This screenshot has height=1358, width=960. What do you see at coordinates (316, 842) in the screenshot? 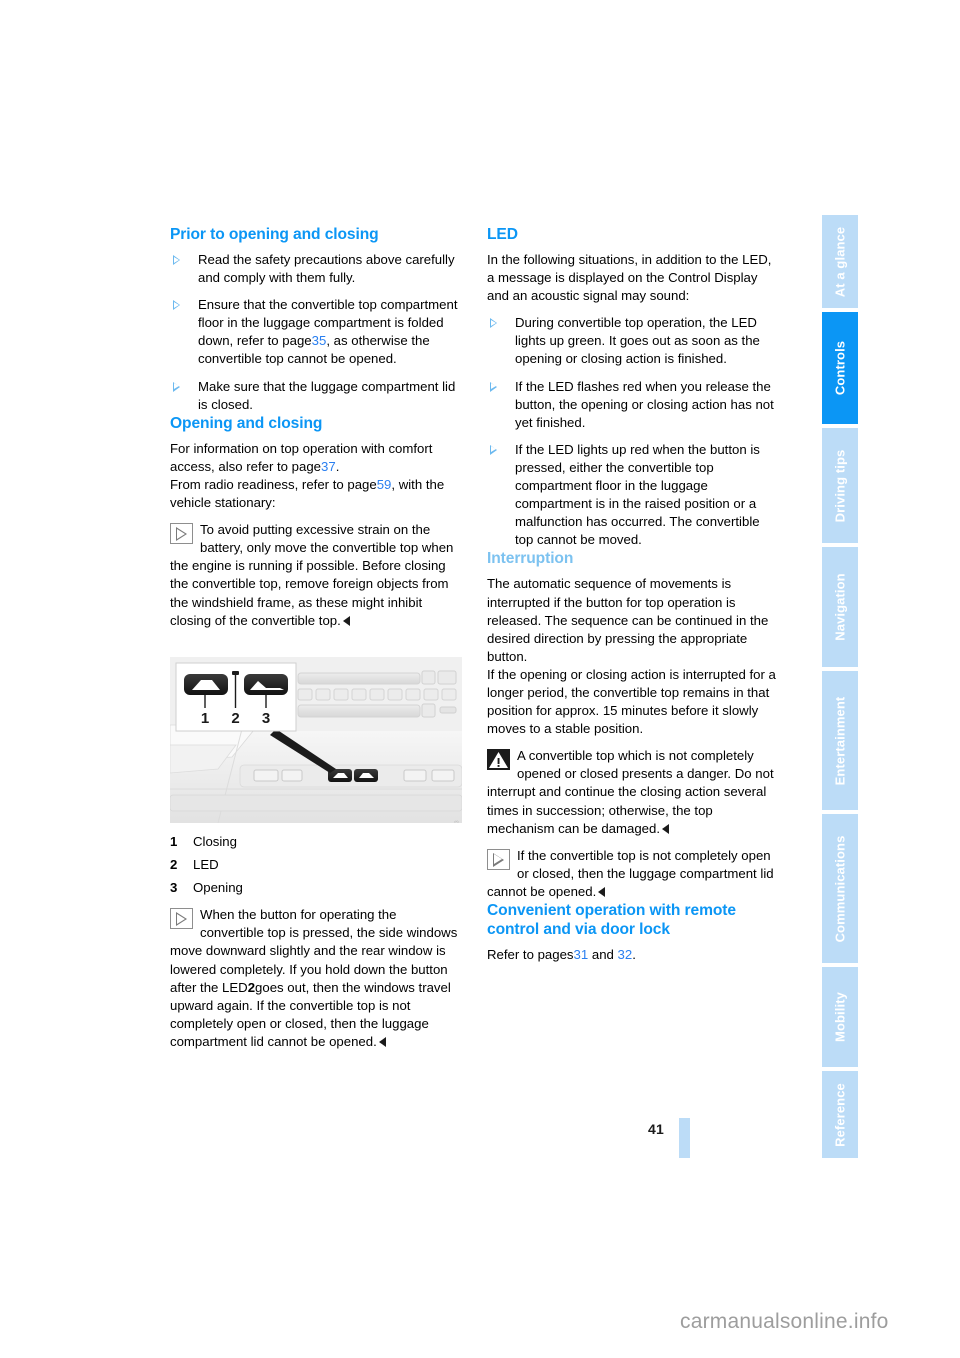
I see `list-item: 1 Closing` at bounding box center [316, 842].